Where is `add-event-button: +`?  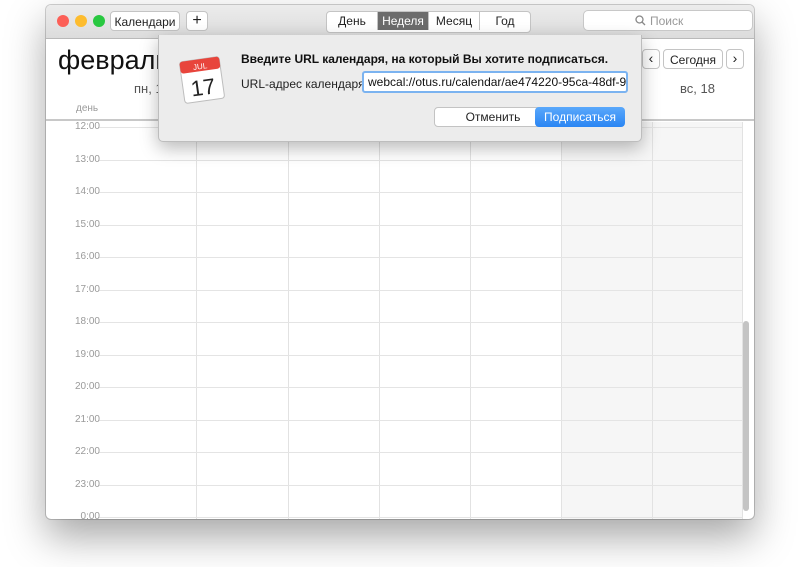
add-event-button: + is located at coordinates (197, 21).